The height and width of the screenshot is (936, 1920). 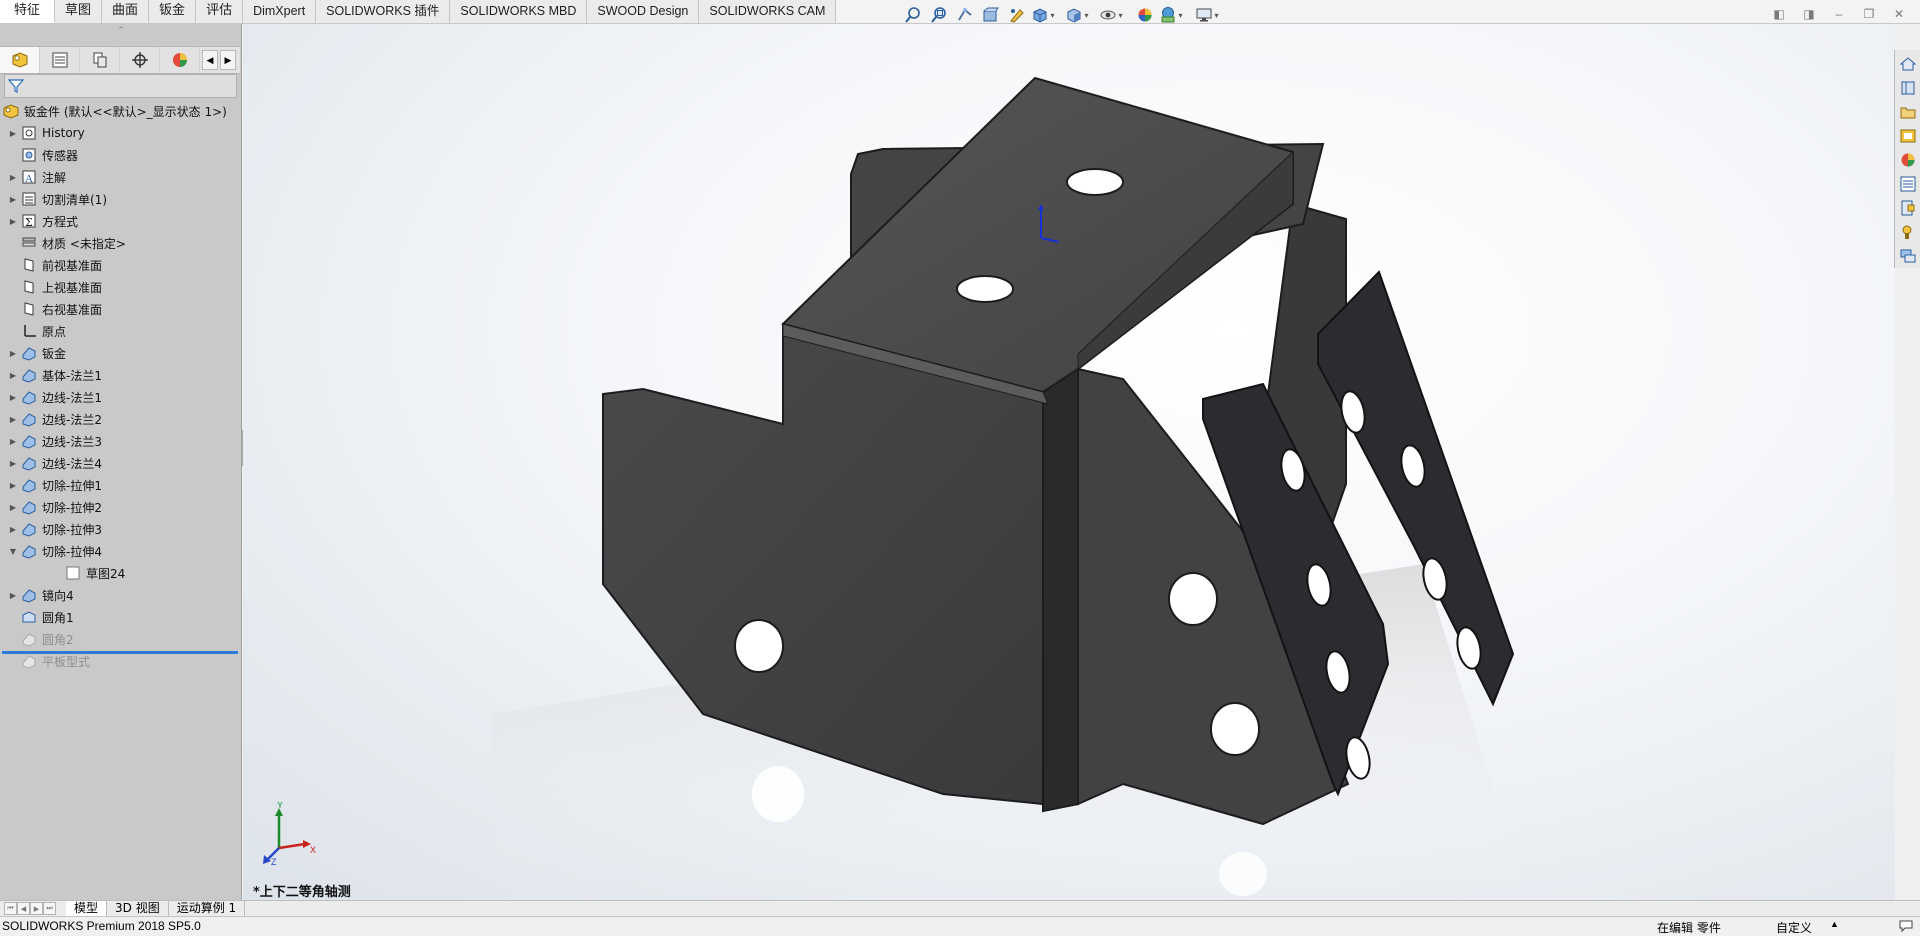 What do you see at coordinates (120, 551) in the screenshot?
I see `tree-item: ▼ 切除-拉伸4` at bounding box center [120, 551].